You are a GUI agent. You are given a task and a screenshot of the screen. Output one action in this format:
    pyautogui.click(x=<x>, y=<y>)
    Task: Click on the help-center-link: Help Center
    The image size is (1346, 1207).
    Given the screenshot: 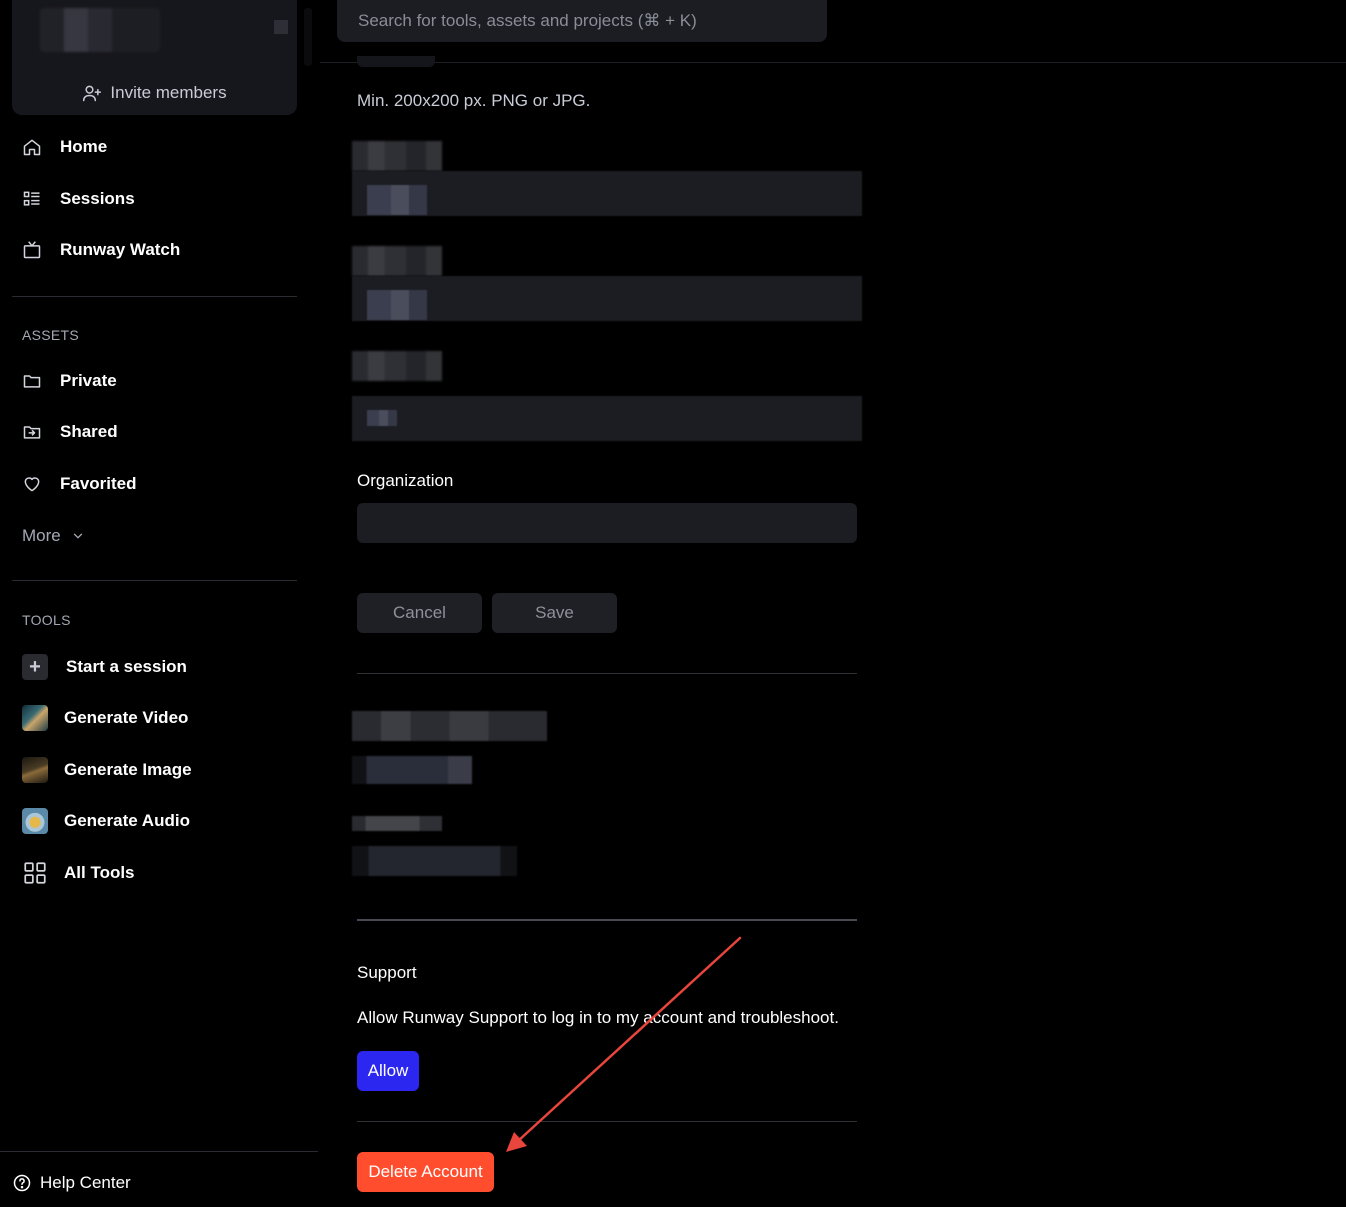 What is the action you would take?
    pyautogui.click(x=71, y=1183)
    